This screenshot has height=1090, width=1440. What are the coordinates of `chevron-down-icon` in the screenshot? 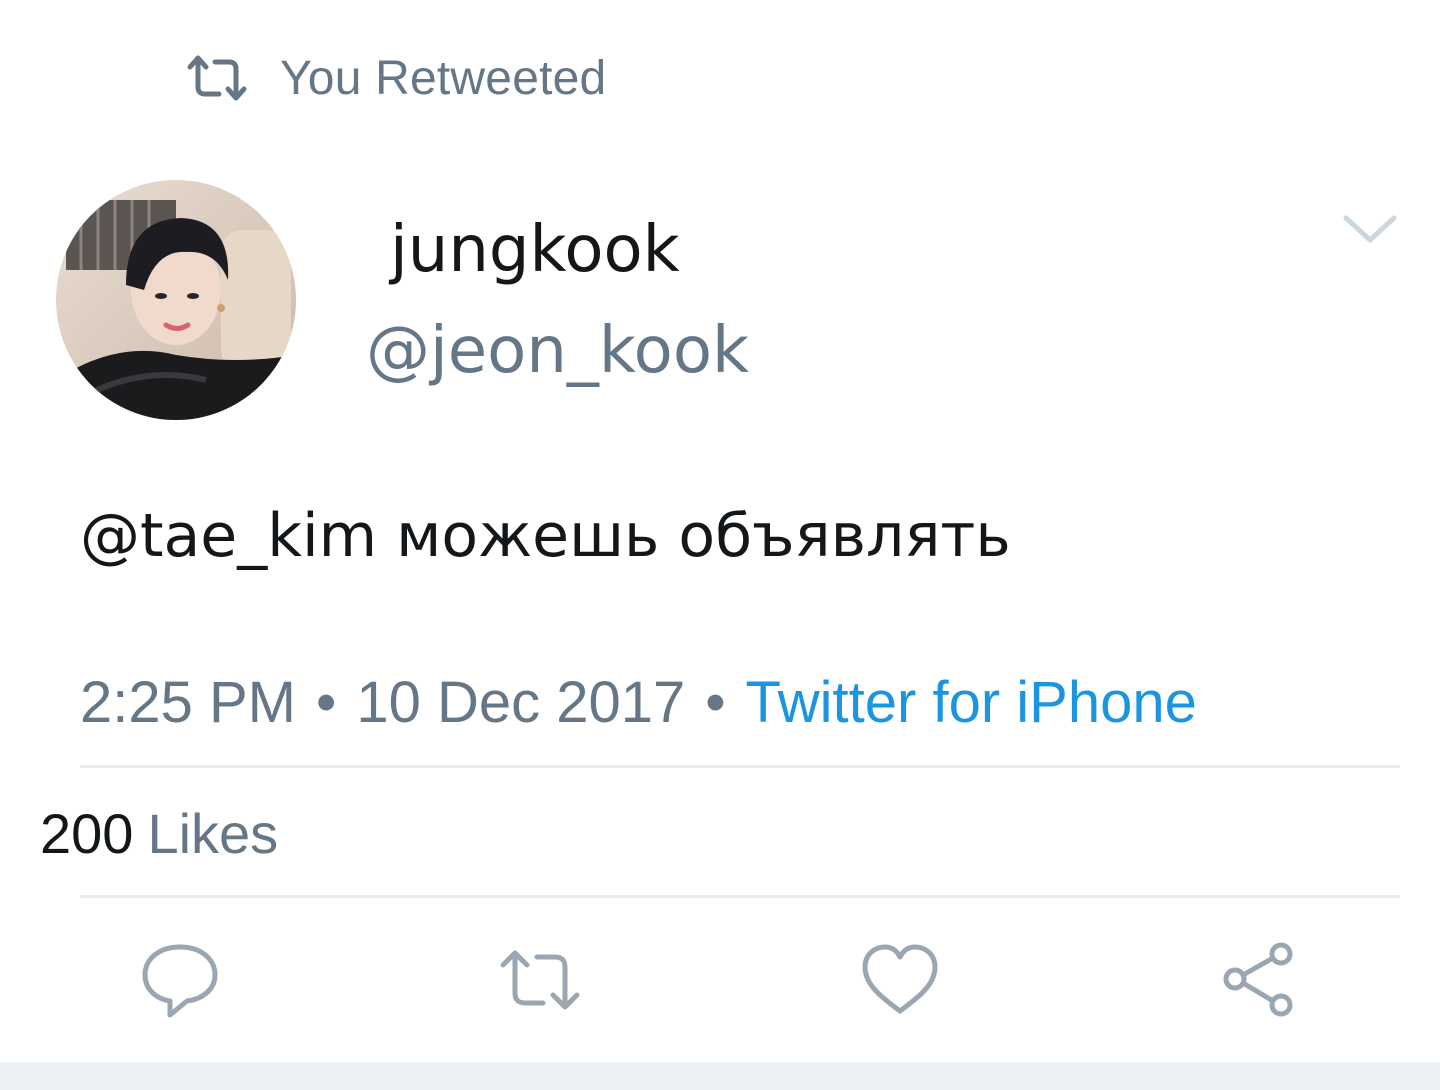 It's located at (1370, 228).